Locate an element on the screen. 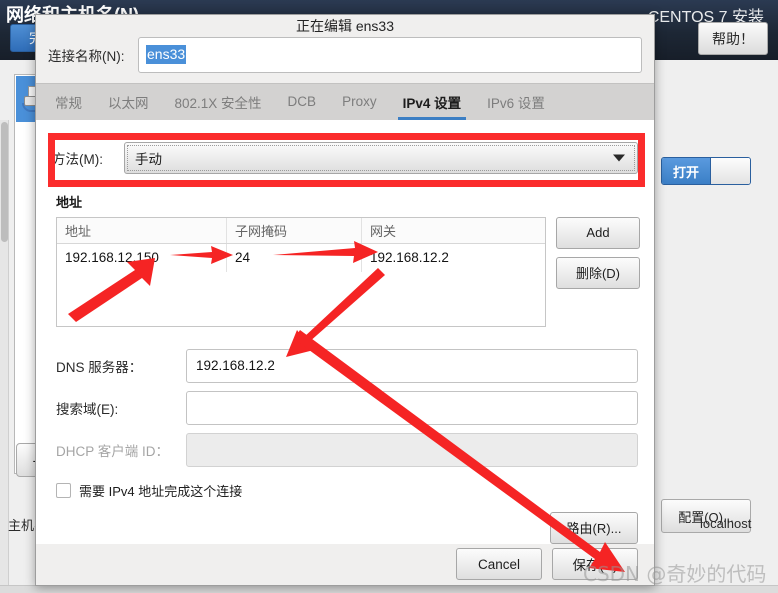 This screenshot has height=593, width=778. dns-value: 192.168.12.2 is located at coordinates (235, 366).